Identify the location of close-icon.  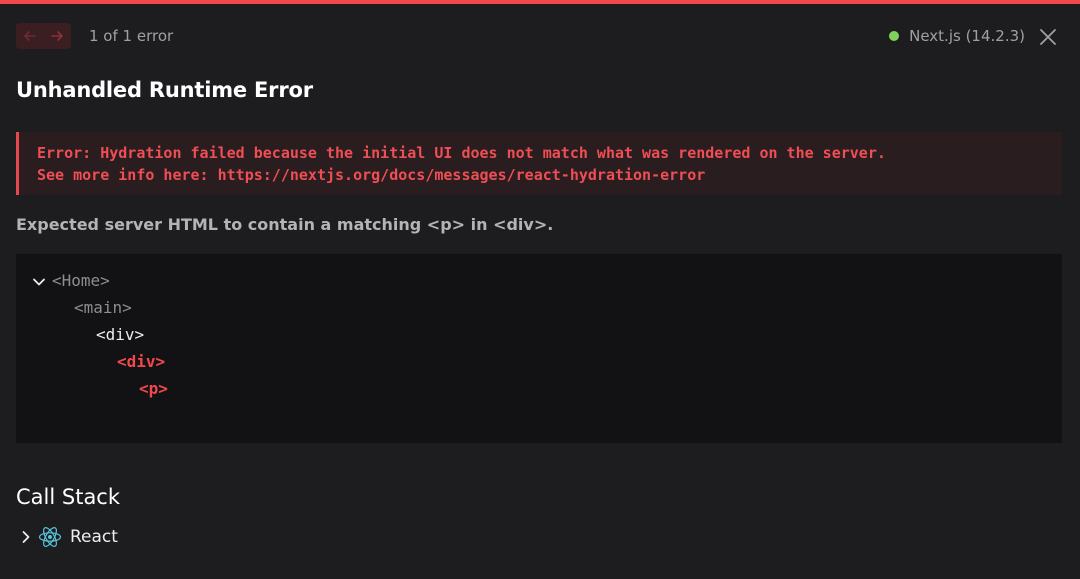
(1048, 37).